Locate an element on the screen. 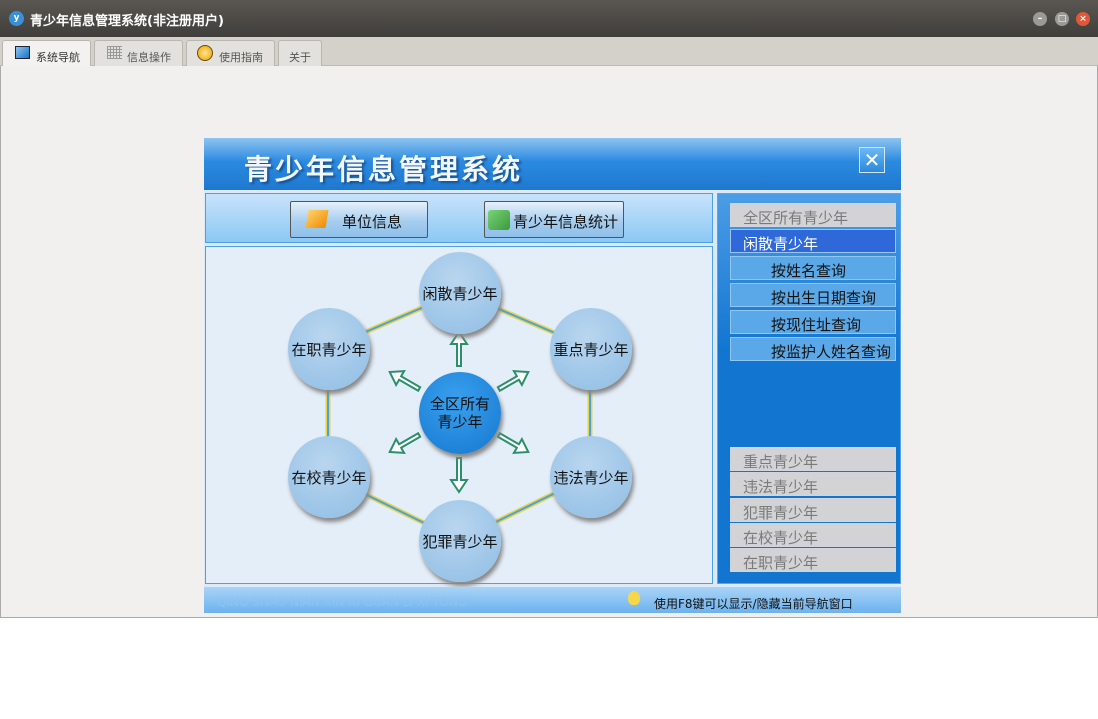  maximize-button: □ is located at coordinates (1062, 19).